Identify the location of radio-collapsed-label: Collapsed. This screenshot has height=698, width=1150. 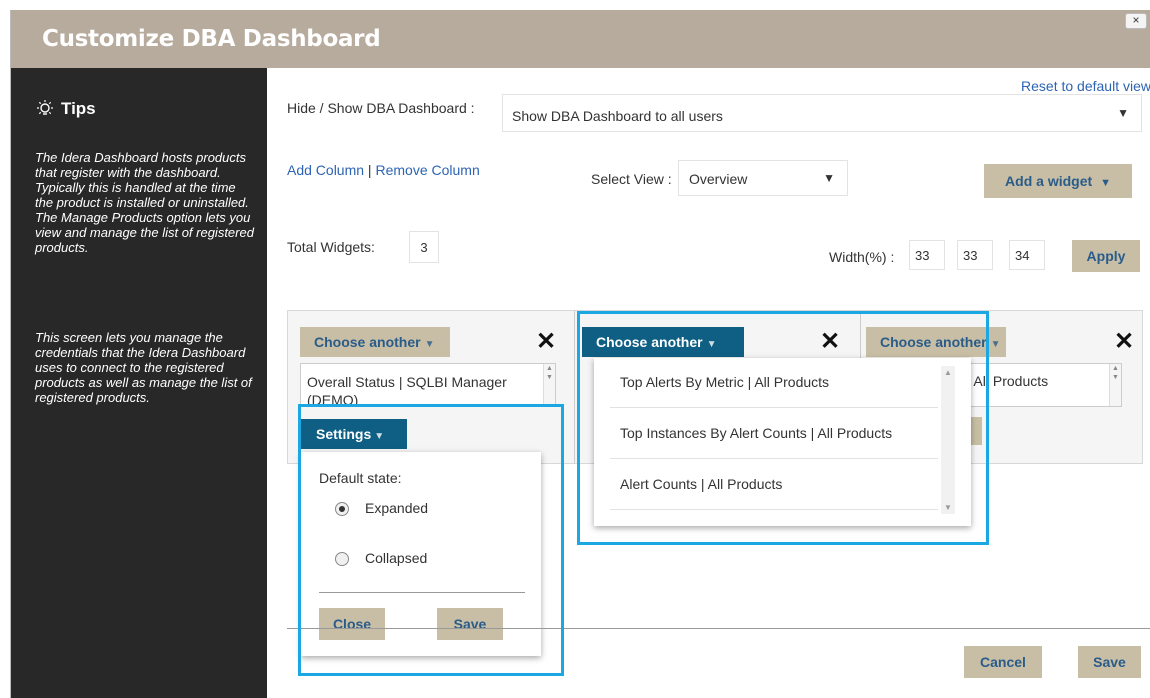
(396, 558).